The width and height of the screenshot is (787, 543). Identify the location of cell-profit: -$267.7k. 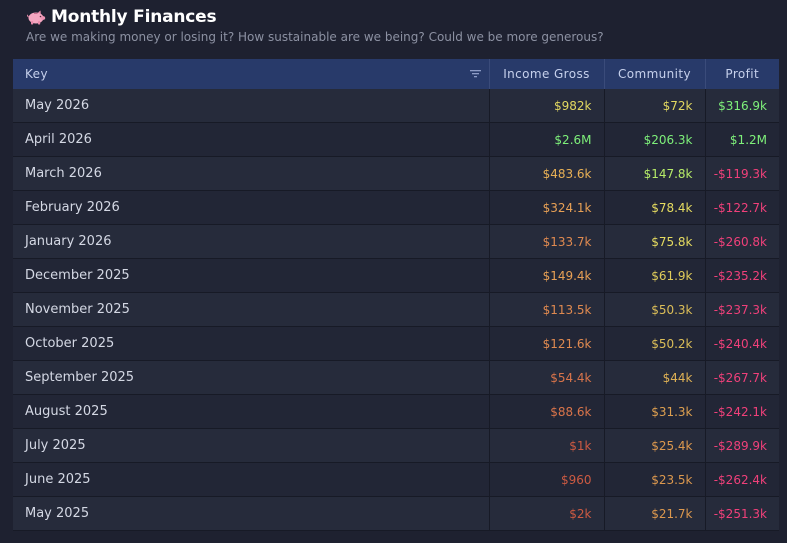
(742, 377).